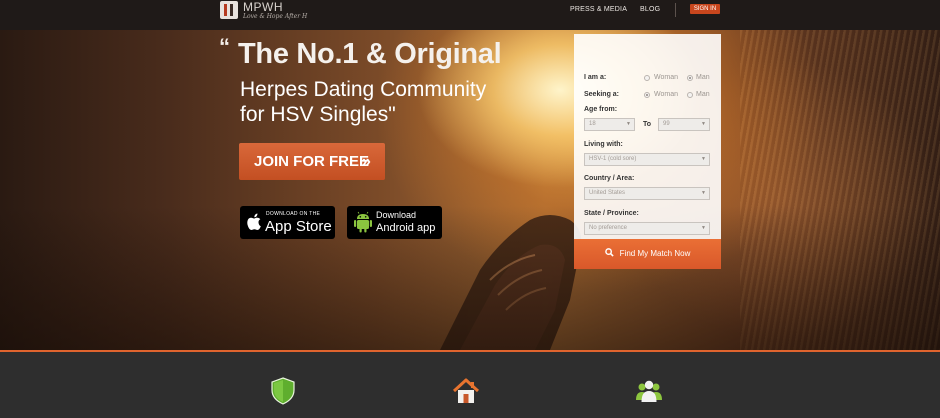 This screenshot has width=940, height=418. Describe the element at coordinates (363, 89) in the screenshot. I see `hero-subheadline-line1: Herpes Dating Community` at that location.